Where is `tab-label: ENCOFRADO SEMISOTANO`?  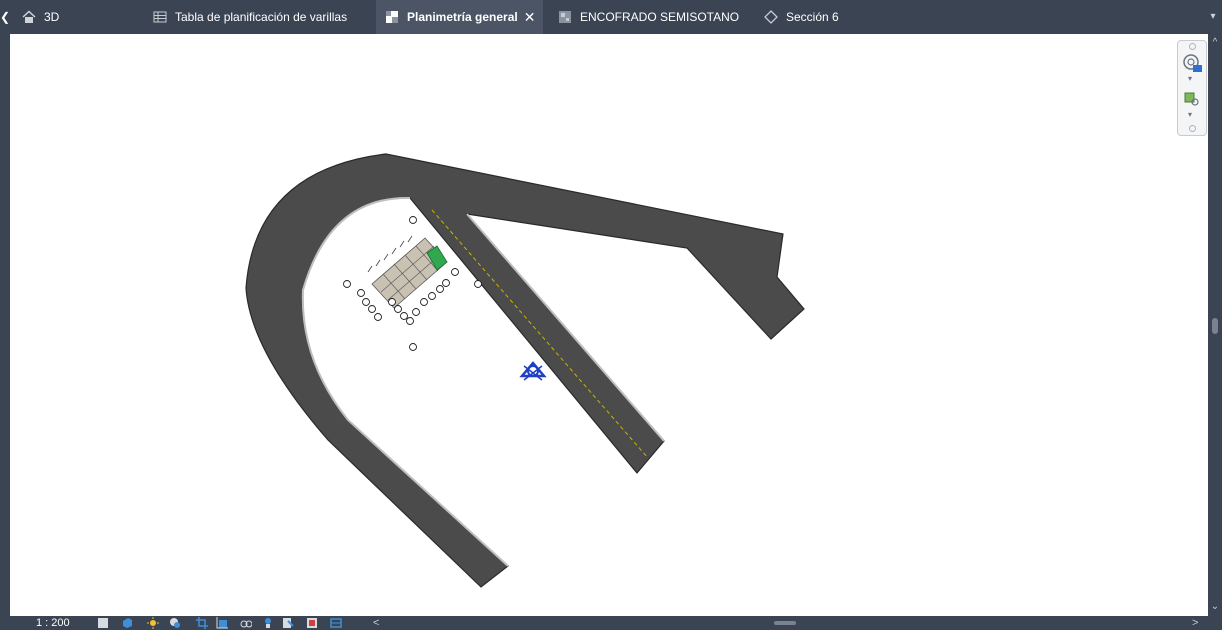
tab-label: ENCOFRADO SEMISOTANO is located at coordinates (660, 17).